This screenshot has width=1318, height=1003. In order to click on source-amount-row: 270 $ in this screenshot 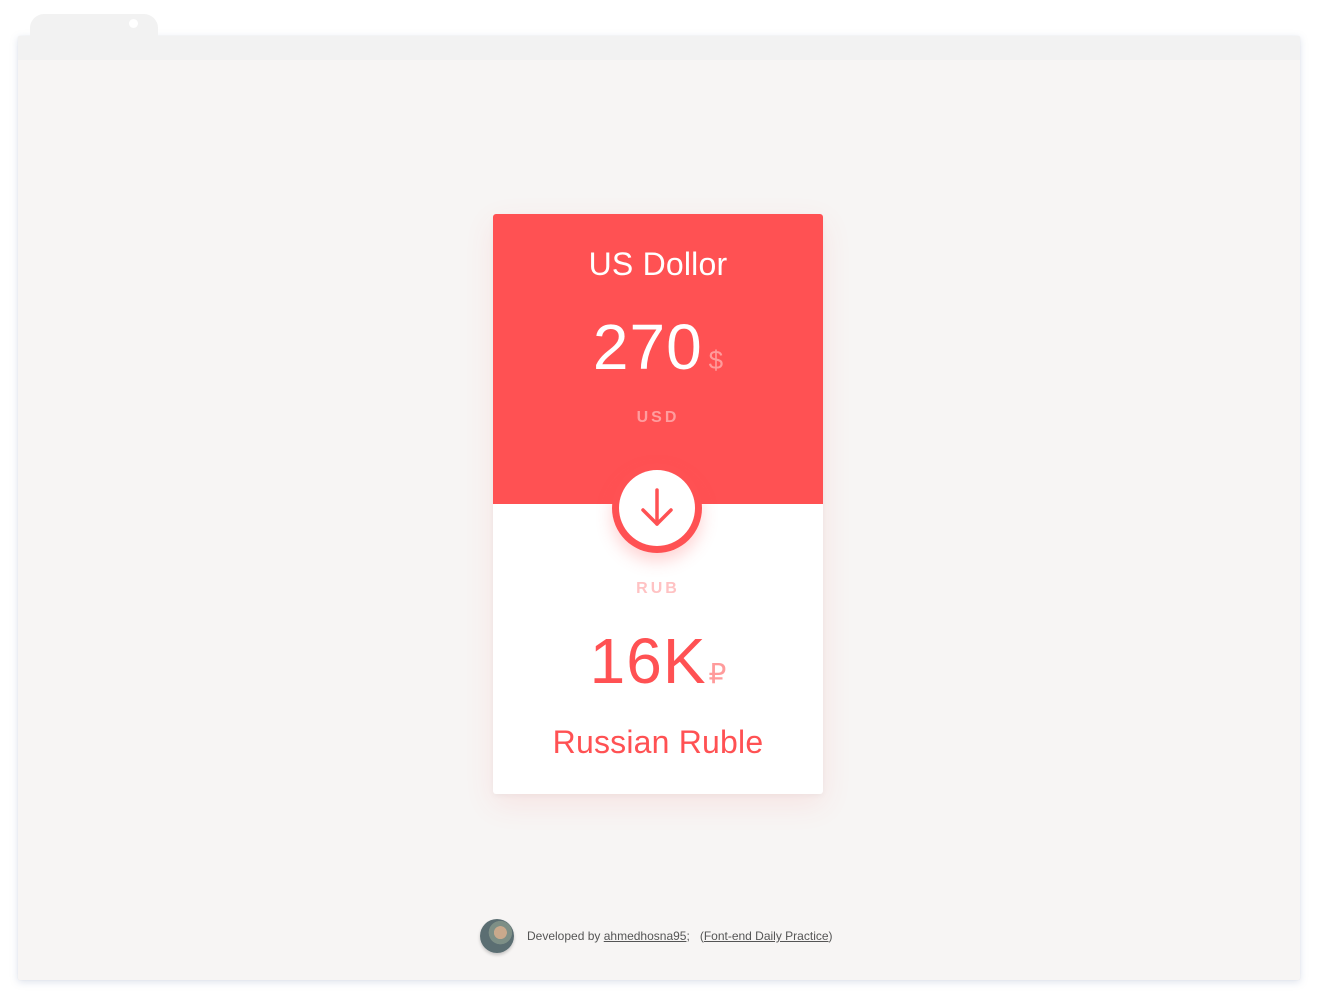, I will do `click(658, 347)`.